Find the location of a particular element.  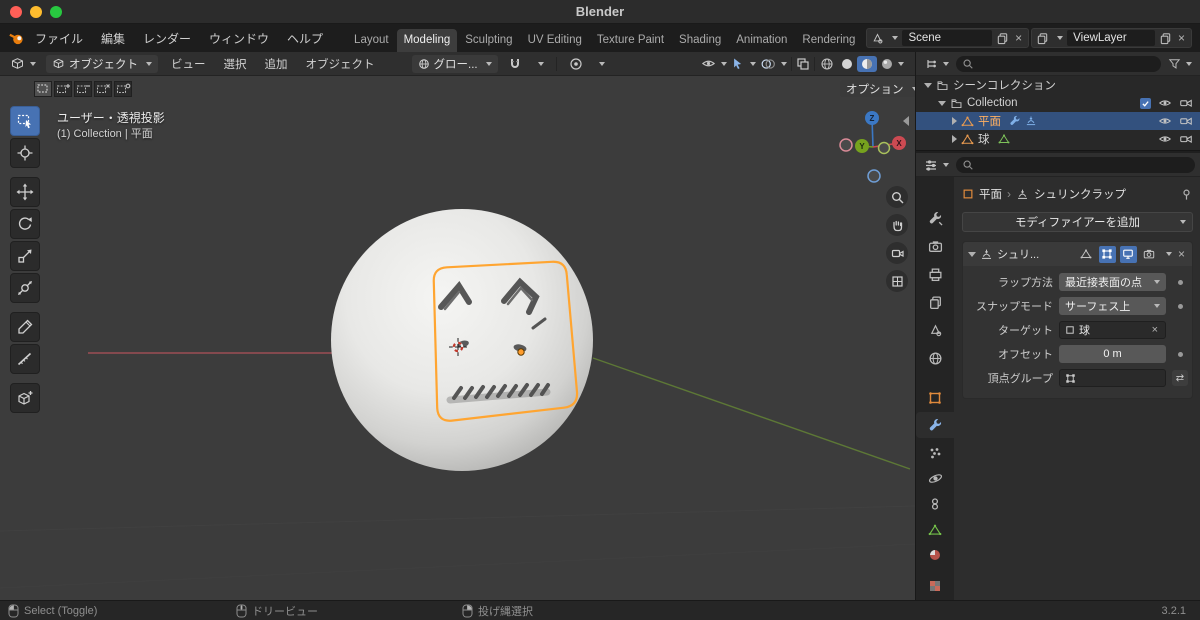

tab-viewlayer-properties is located at coordinates (935, 302).